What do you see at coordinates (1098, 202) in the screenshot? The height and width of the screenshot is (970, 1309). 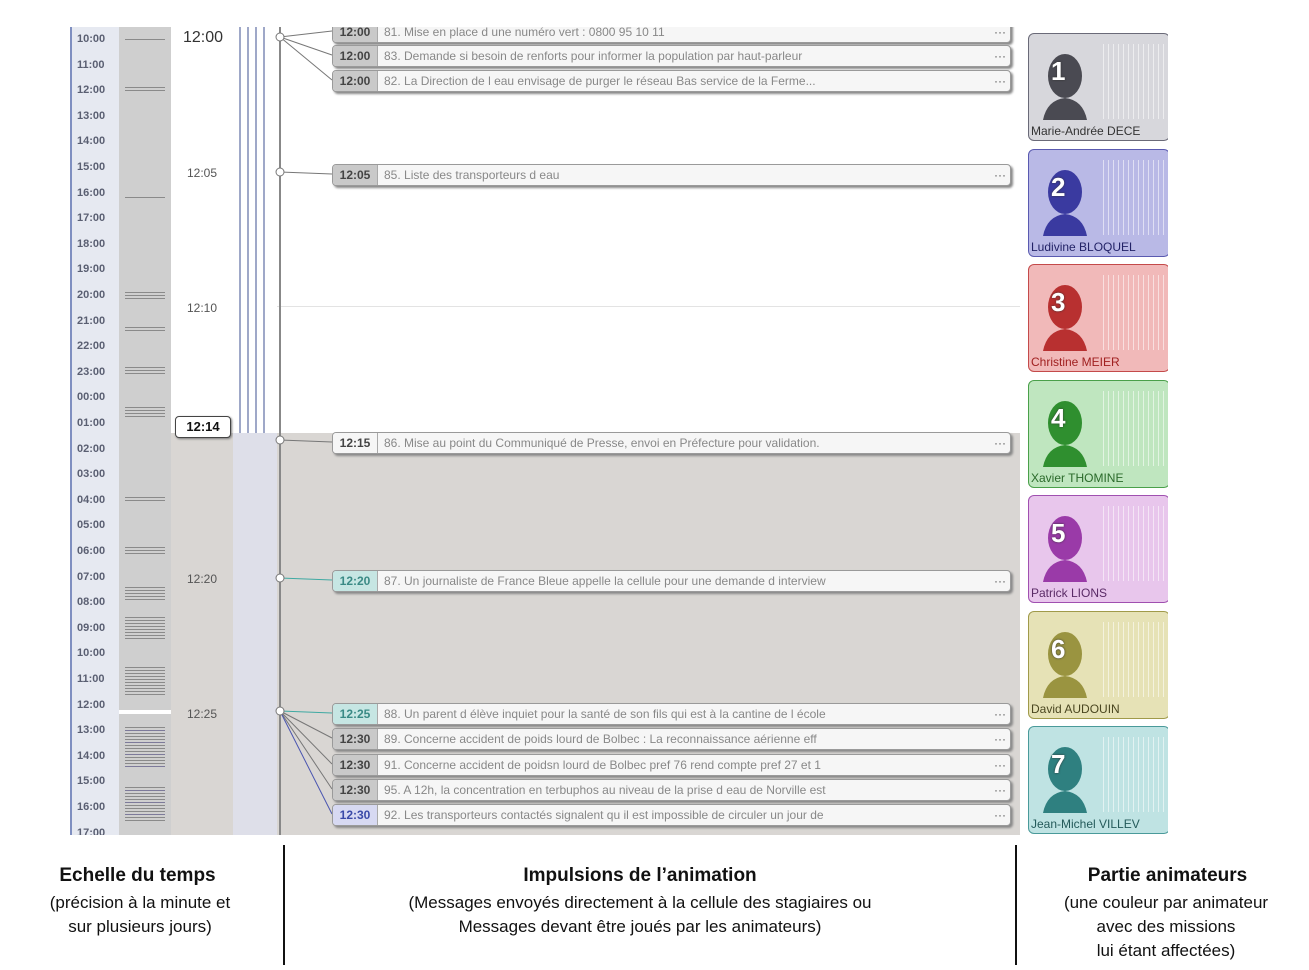 I see `animator-card: 2 Ludivine BLOQUEL` at bounding box center [1098, 202].